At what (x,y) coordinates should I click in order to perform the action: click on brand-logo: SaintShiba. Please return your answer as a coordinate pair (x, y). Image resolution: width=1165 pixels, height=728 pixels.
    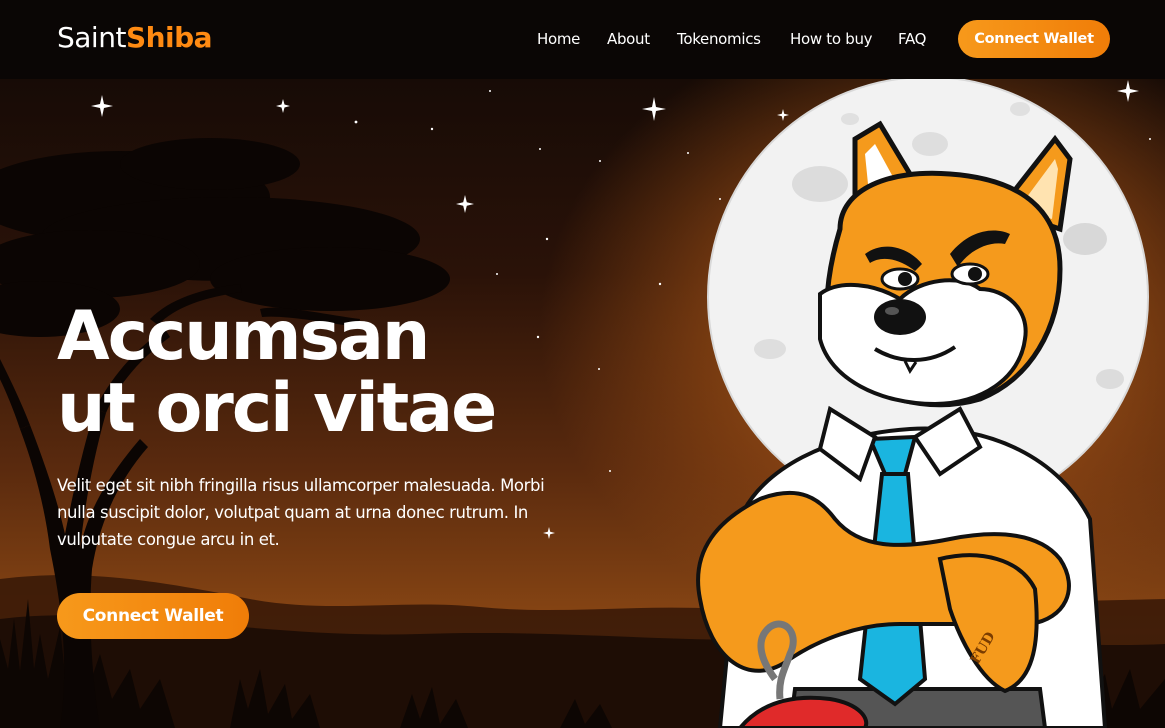
    Looking at the image, I should click on (135, 37).